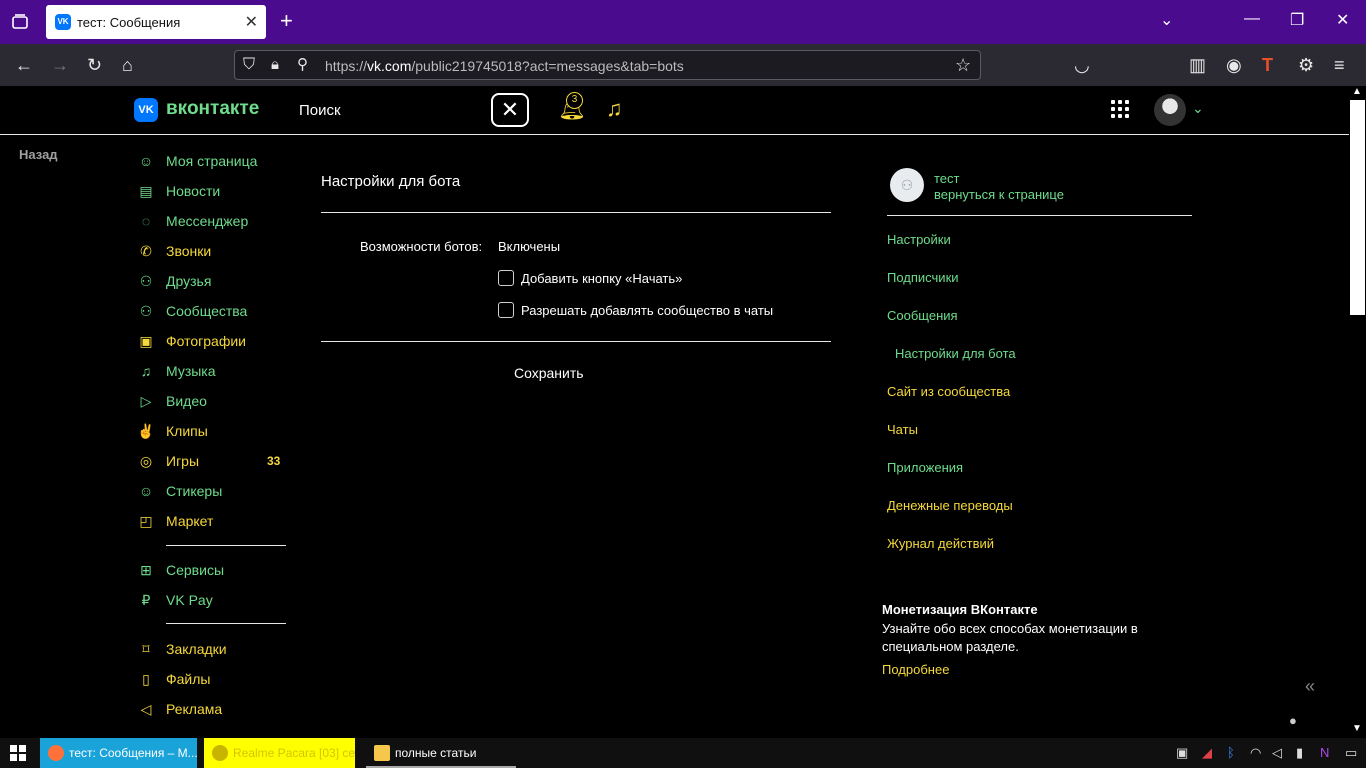 The width and height of the screenshot is (1366, 768). What do you see at coordinates (187, 431) in the screenshot?
I see `sidebar-item-label: Клипы` at bounding box center [187, 431].